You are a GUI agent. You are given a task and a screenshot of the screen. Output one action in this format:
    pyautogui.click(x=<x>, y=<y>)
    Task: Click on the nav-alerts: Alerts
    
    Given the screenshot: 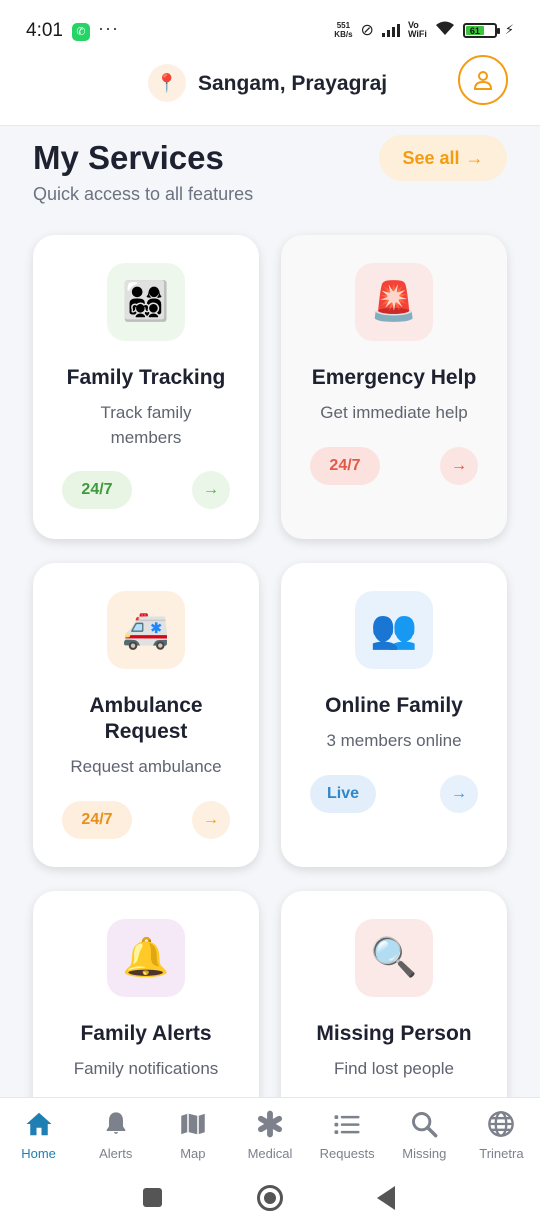 What is the action you would take?
    pyautogui.click(x=115, y=1133)
    